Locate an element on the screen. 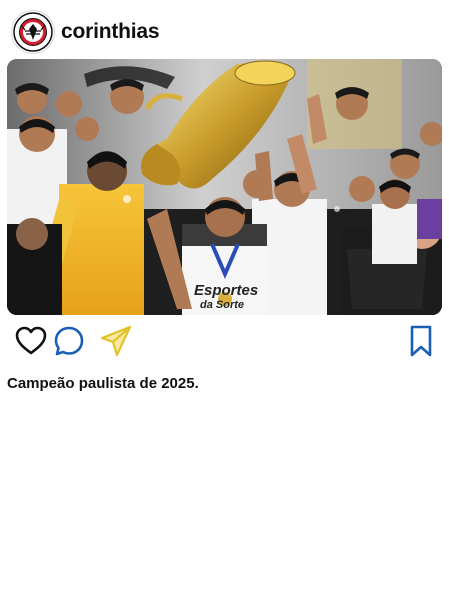 The image size is (449, 606). sponsor-text-line1: Esportes is located at coordinates (226, 290).